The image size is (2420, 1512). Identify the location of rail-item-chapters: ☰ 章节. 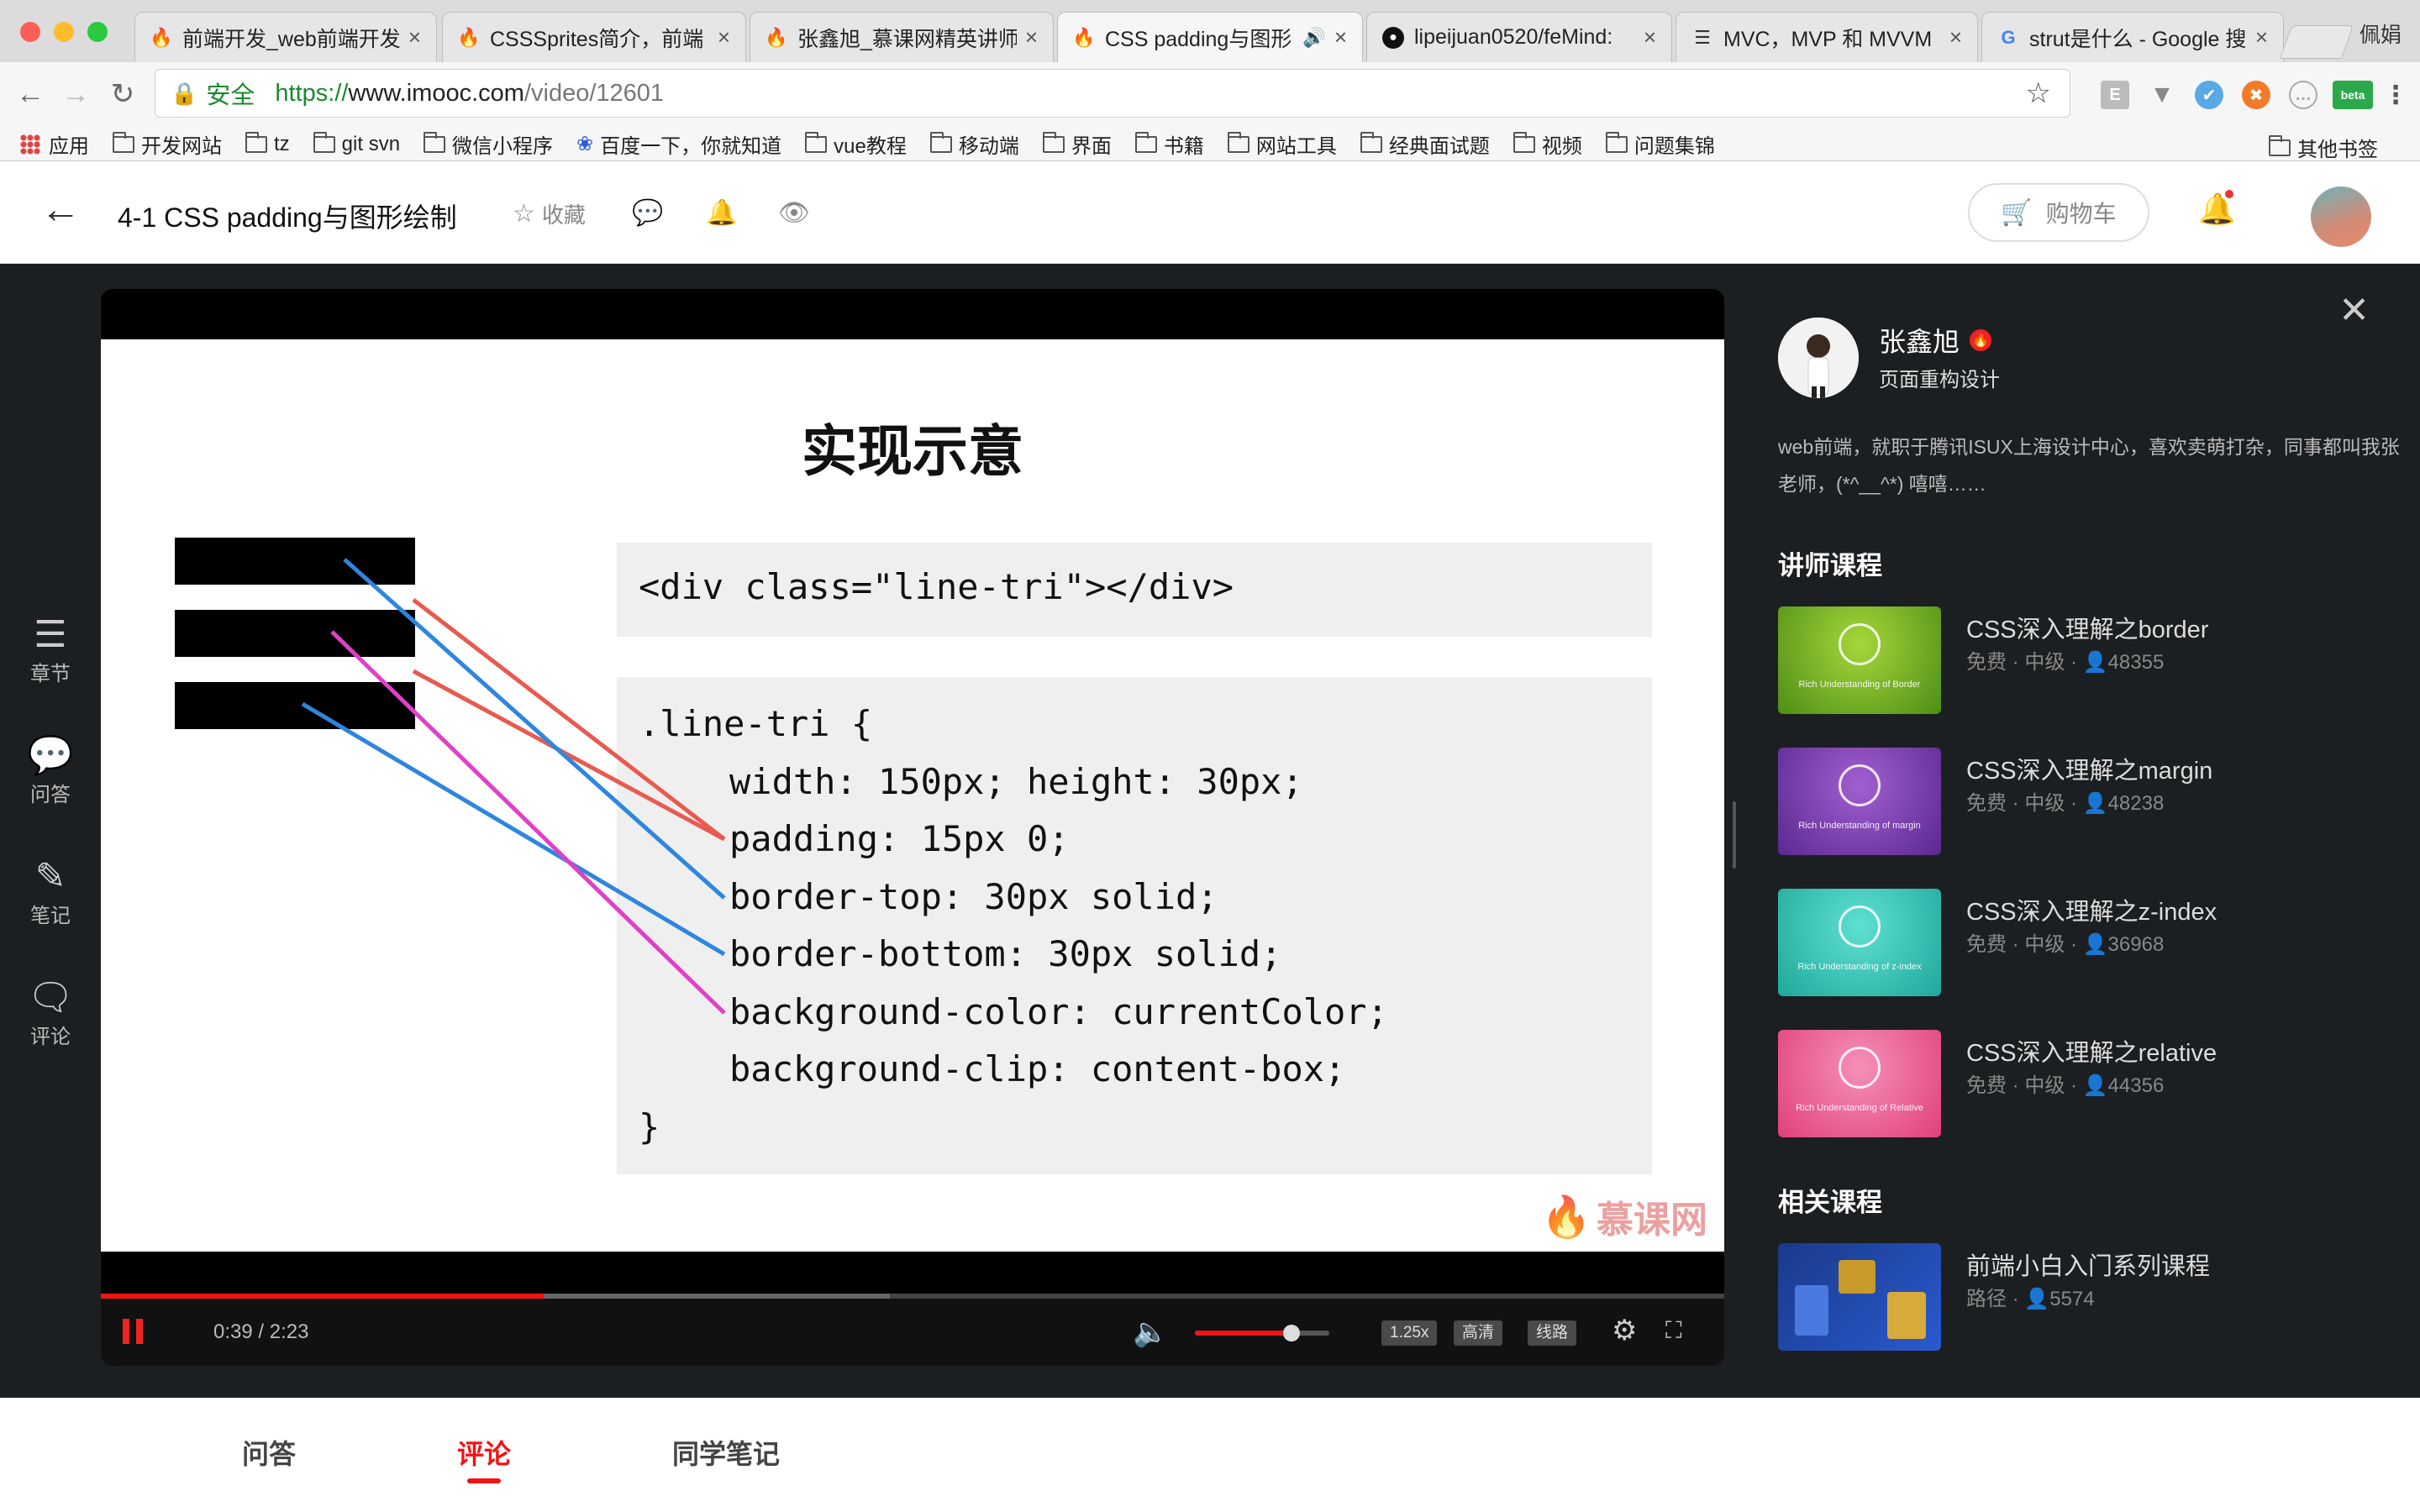
(51, 651).